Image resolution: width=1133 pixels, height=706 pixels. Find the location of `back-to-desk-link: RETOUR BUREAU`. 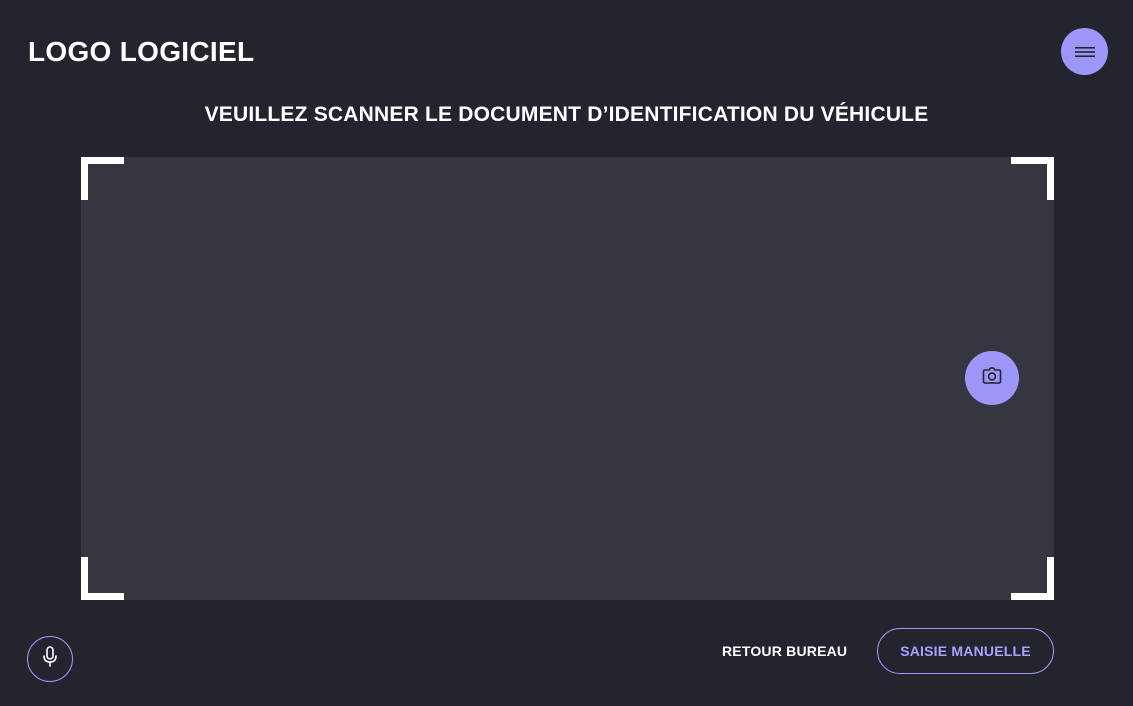

back-to-desk-link: RETOUR BUREAU is located at coordinates (784, 651).